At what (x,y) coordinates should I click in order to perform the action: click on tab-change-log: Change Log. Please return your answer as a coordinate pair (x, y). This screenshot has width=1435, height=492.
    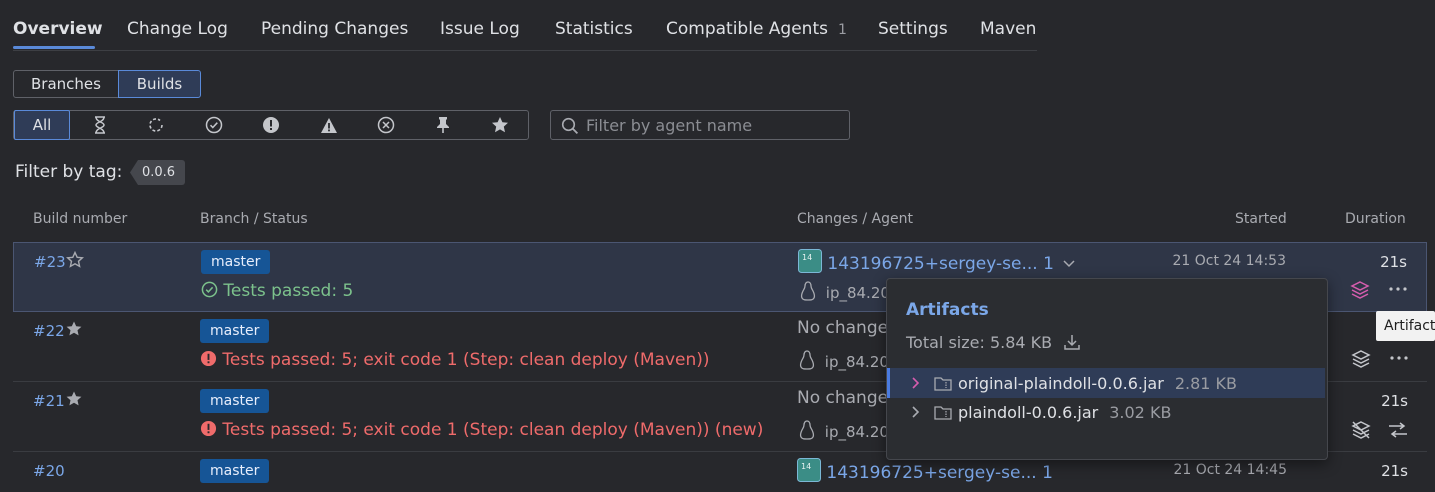
    Looking at the image, I should click on (177, 29).